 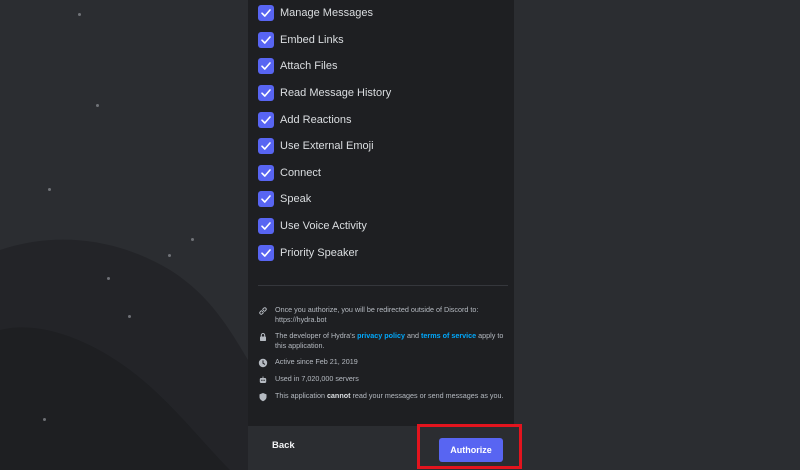 What do you see at coordinates (263, 363) in the screenshot?
I see `clock-icon` at bounding box center [263, 363].